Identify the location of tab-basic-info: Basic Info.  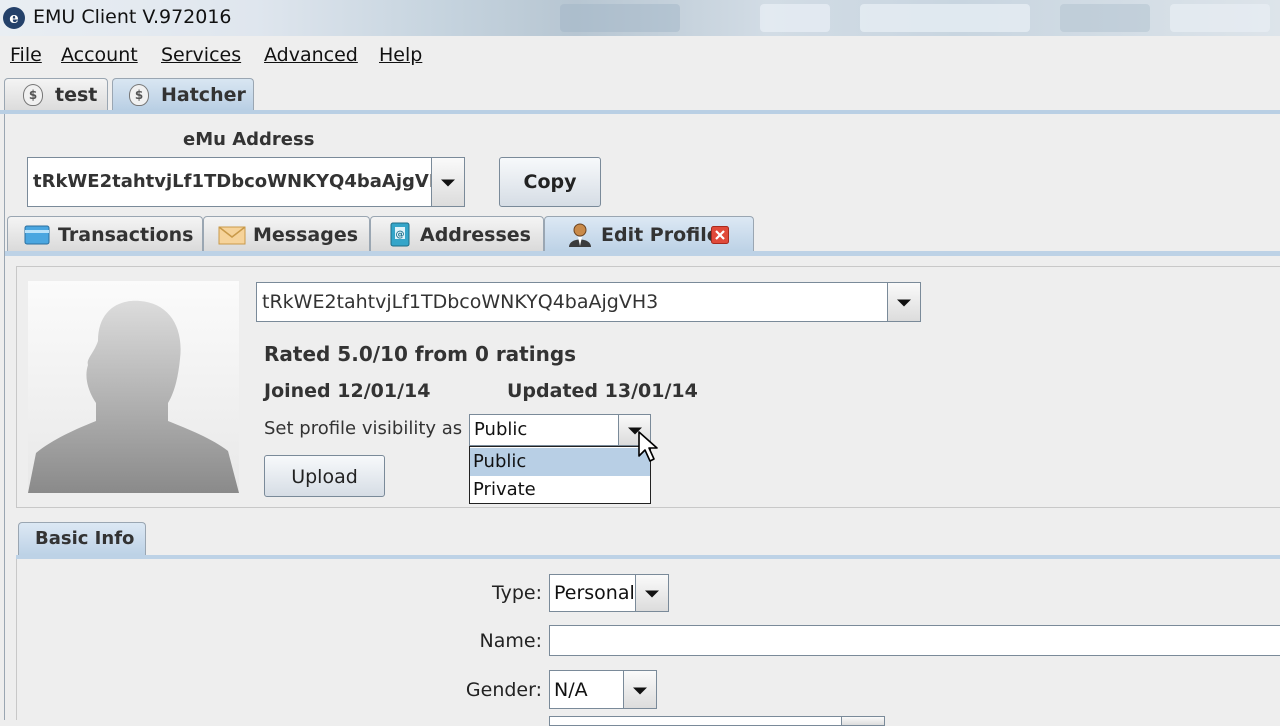
(82, 538).